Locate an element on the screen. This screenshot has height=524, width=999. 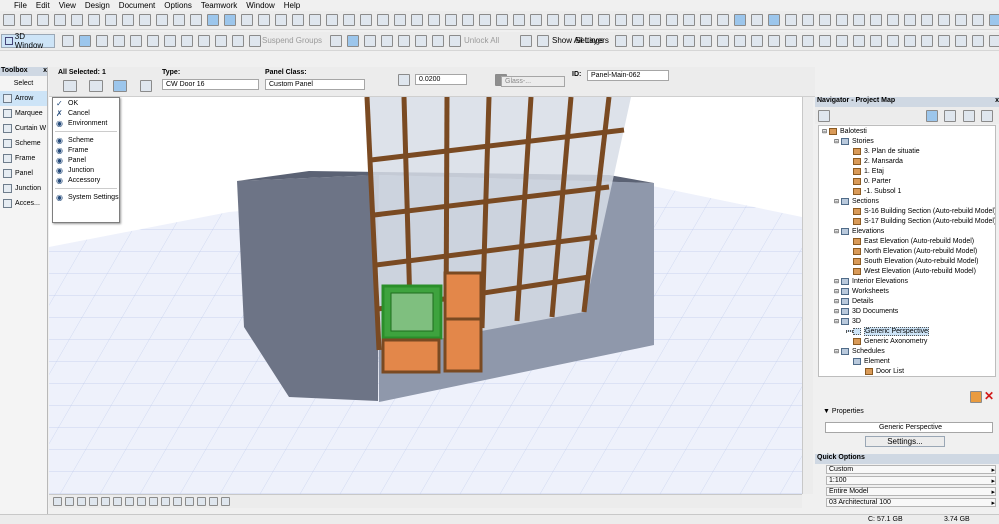
popup-item: ◉ Junction is located at coordinates (86, 170).